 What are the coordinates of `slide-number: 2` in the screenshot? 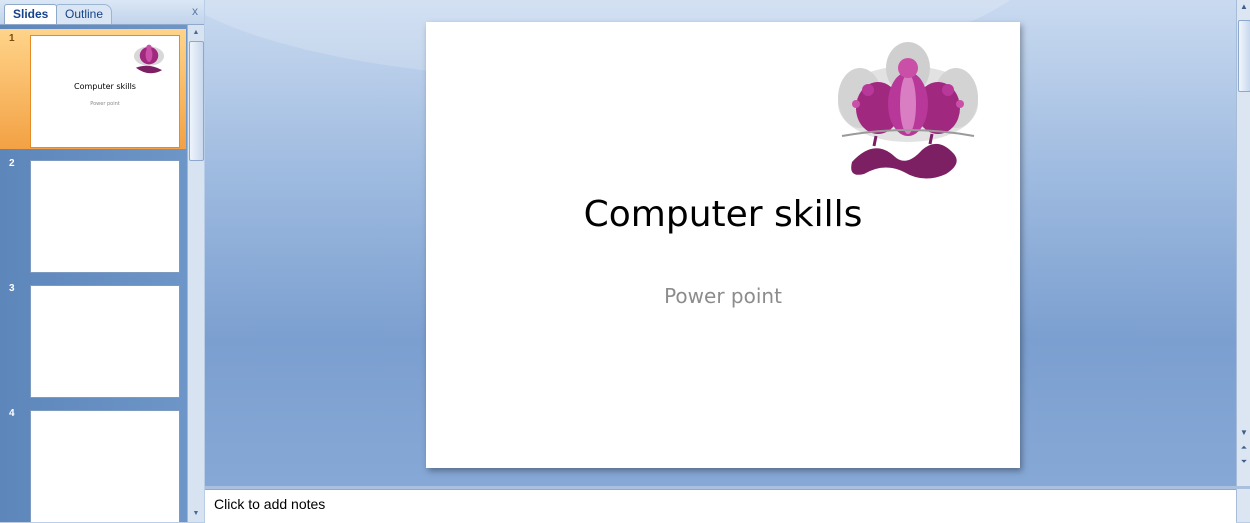 It's located at (12, 163).